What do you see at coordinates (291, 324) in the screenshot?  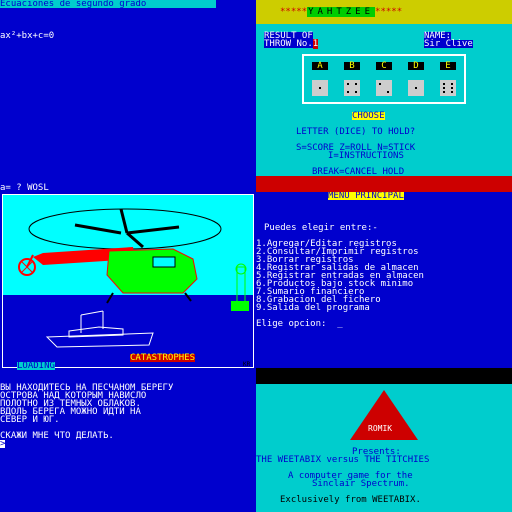 I see `menu-prompt-text: Elige opcion:` at bounding box center [291, 324].